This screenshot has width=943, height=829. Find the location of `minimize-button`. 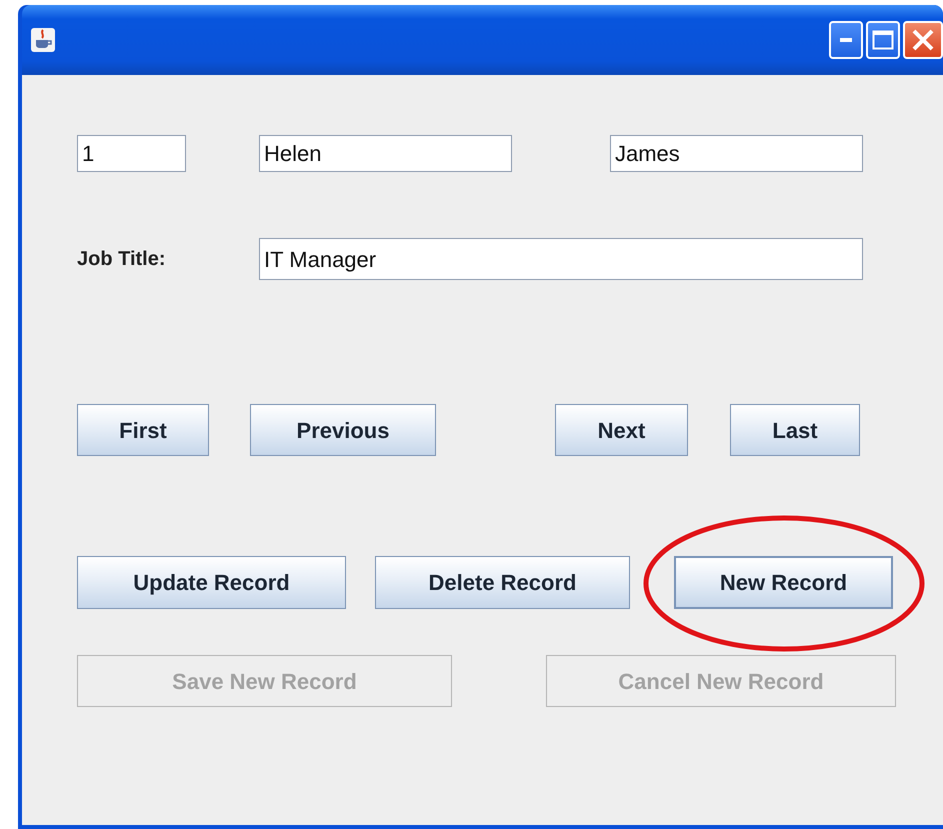

minimize-button is located at coordinates (846, 40).